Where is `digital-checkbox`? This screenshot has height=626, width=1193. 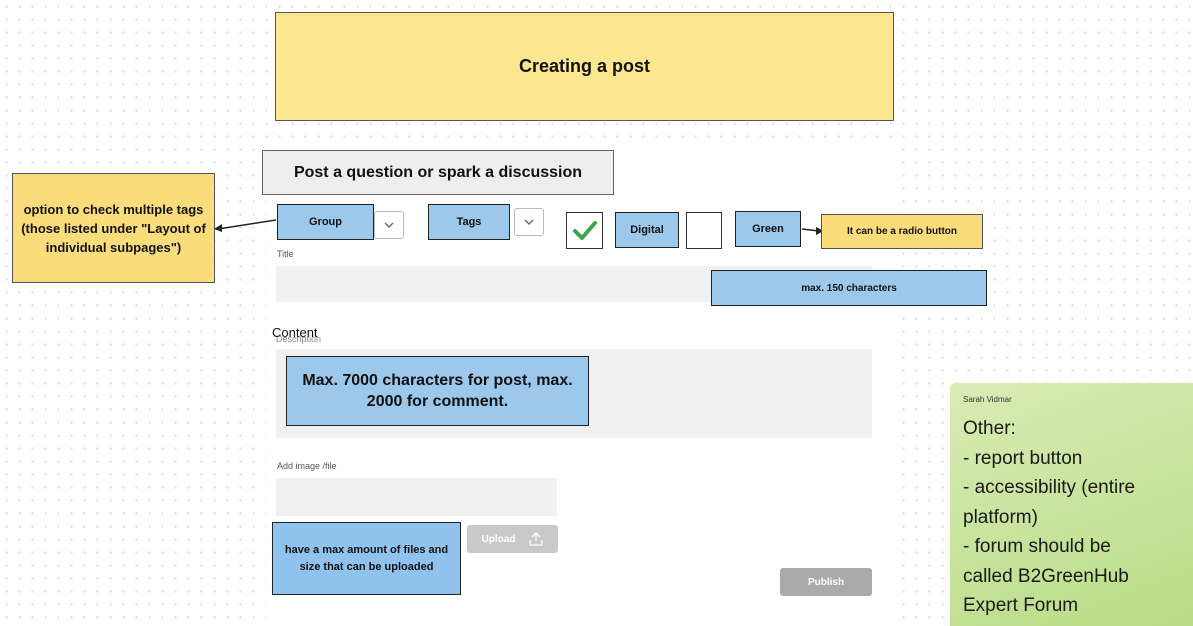
digital-checkbox is located at coordinates (584, 230).